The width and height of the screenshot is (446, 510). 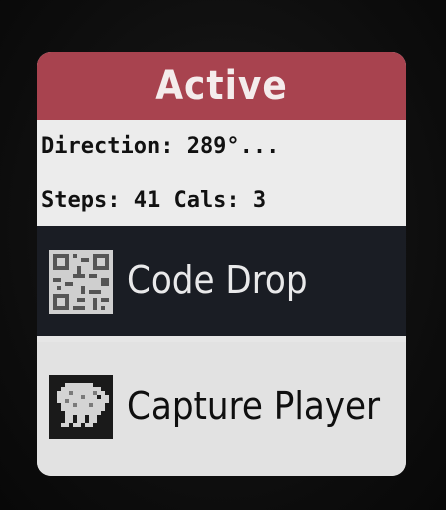 I want to click on status-header: Active, so click(x=221, y=86).